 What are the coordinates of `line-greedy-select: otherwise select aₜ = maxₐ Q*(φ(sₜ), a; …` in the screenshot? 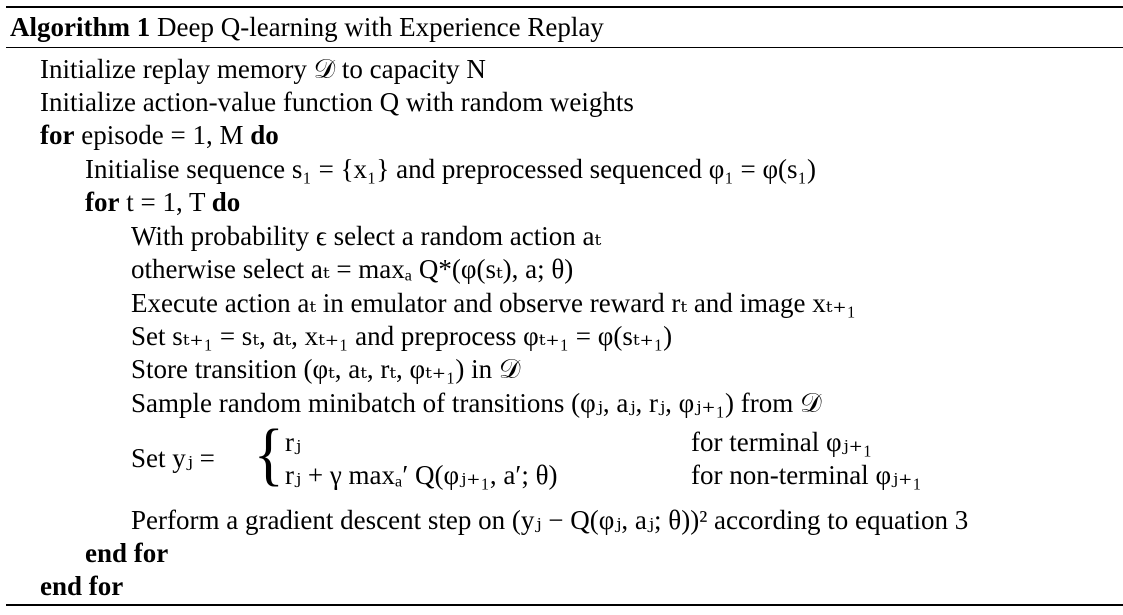 It's located at (352, 269).